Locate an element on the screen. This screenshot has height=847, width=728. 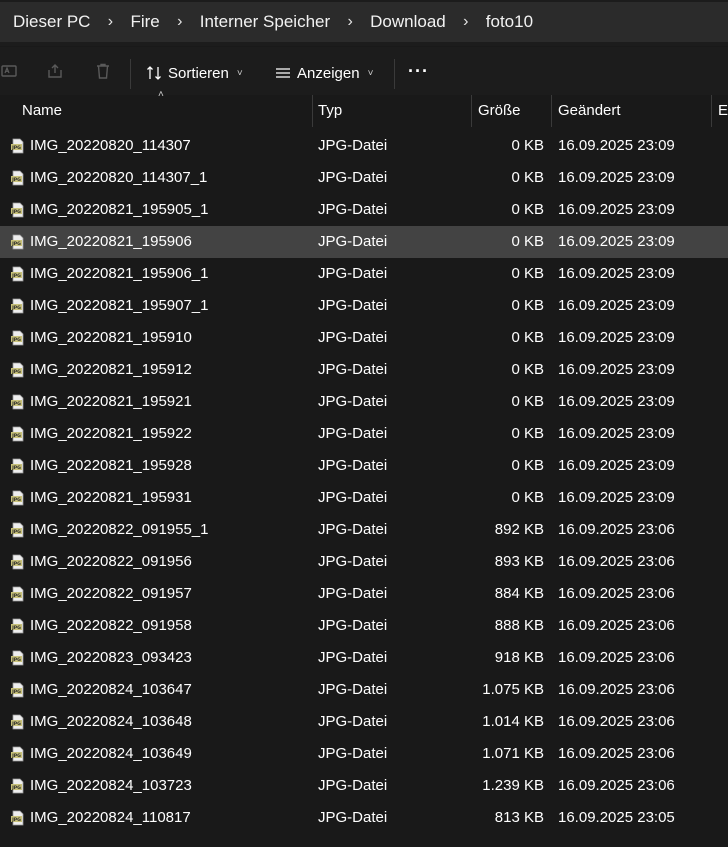
breadcrumb-item-interner-speicher: Interner Speicher is located at coordinates (265, 22).